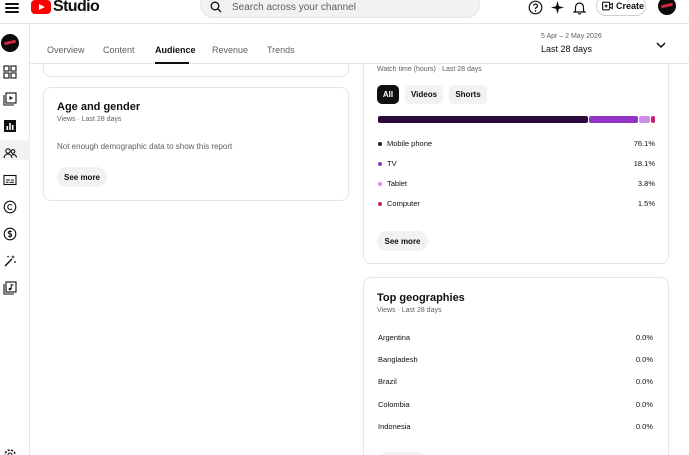 The image size is (689, 455). What do you see at coordinates (409, 310) in the screenshot?
I see `top-geographies-subtitle: Views · Last 28 days` at bounding box center [409, 310].